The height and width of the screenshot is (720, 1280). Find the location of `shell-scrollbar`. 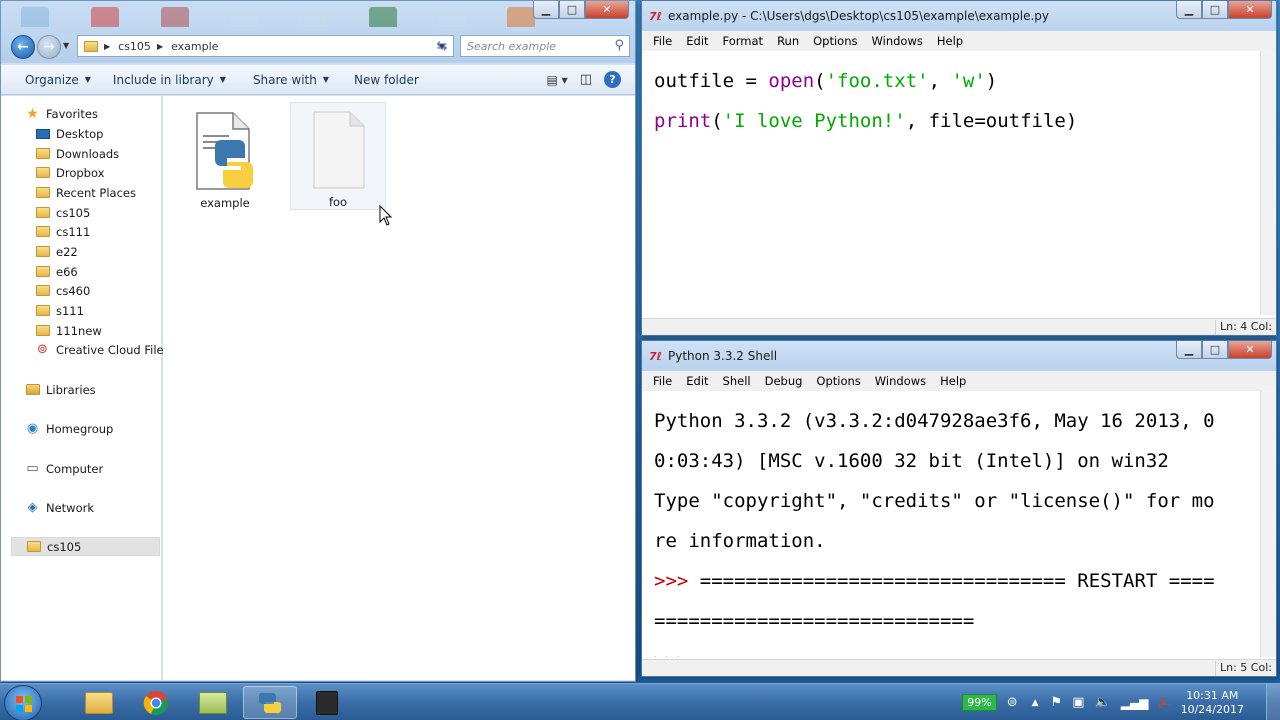

shell-scrollbar is located at coordinates (1268, 524).